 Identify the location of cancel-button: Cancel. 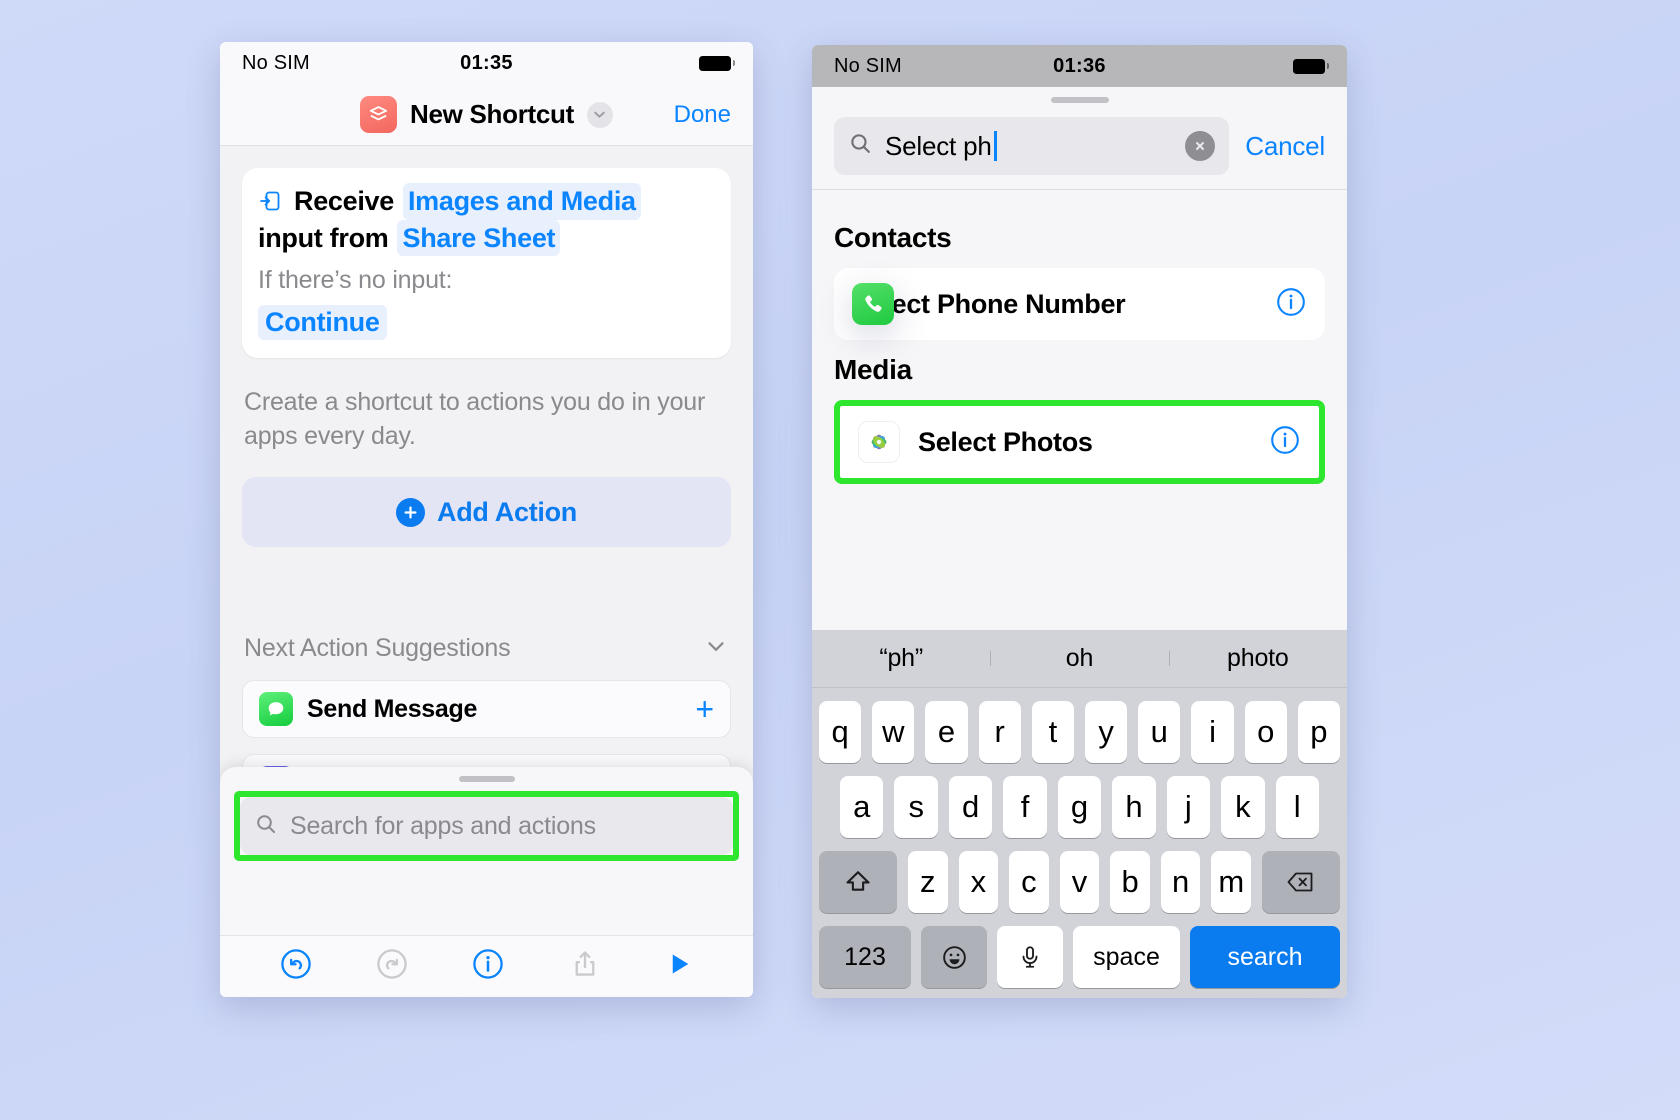
(1285, 146).